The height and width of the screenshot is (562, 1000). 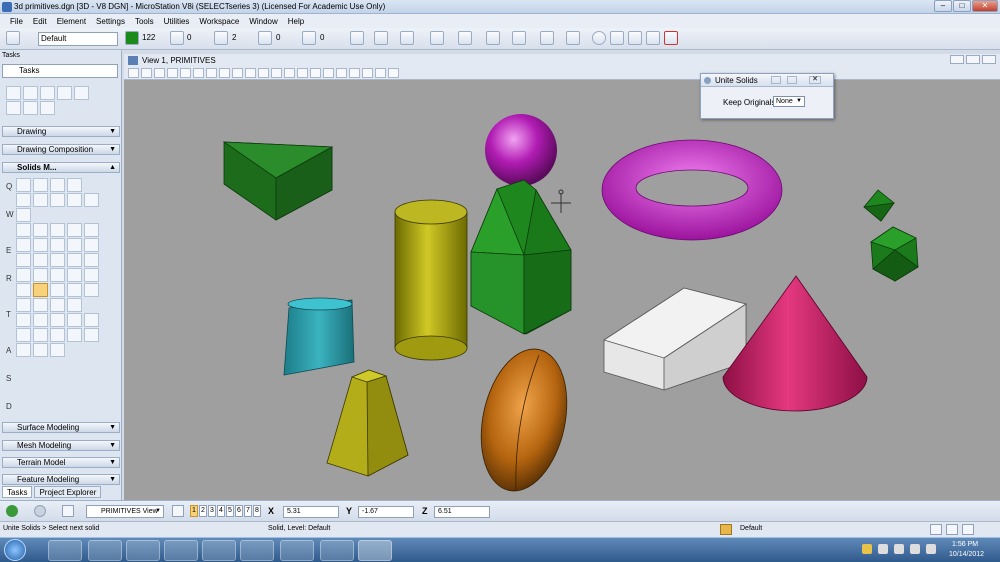 I want to click on view-8-button: 8, so click(x=257, y=511).